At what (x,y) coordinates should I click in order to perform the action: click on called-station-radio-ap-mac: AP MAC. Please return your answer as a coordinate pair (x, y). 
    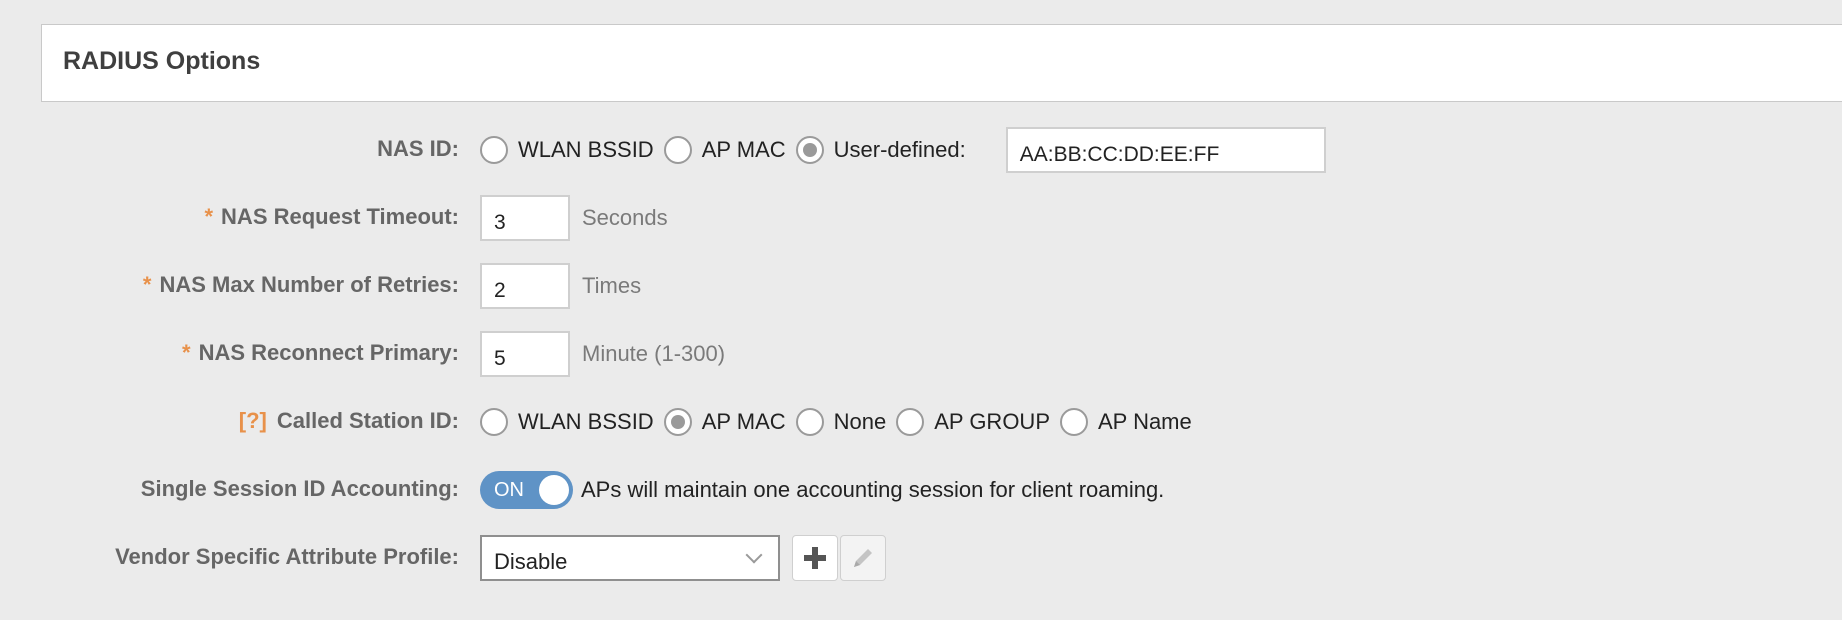
    Looking at the image, I should click on (724, 422).